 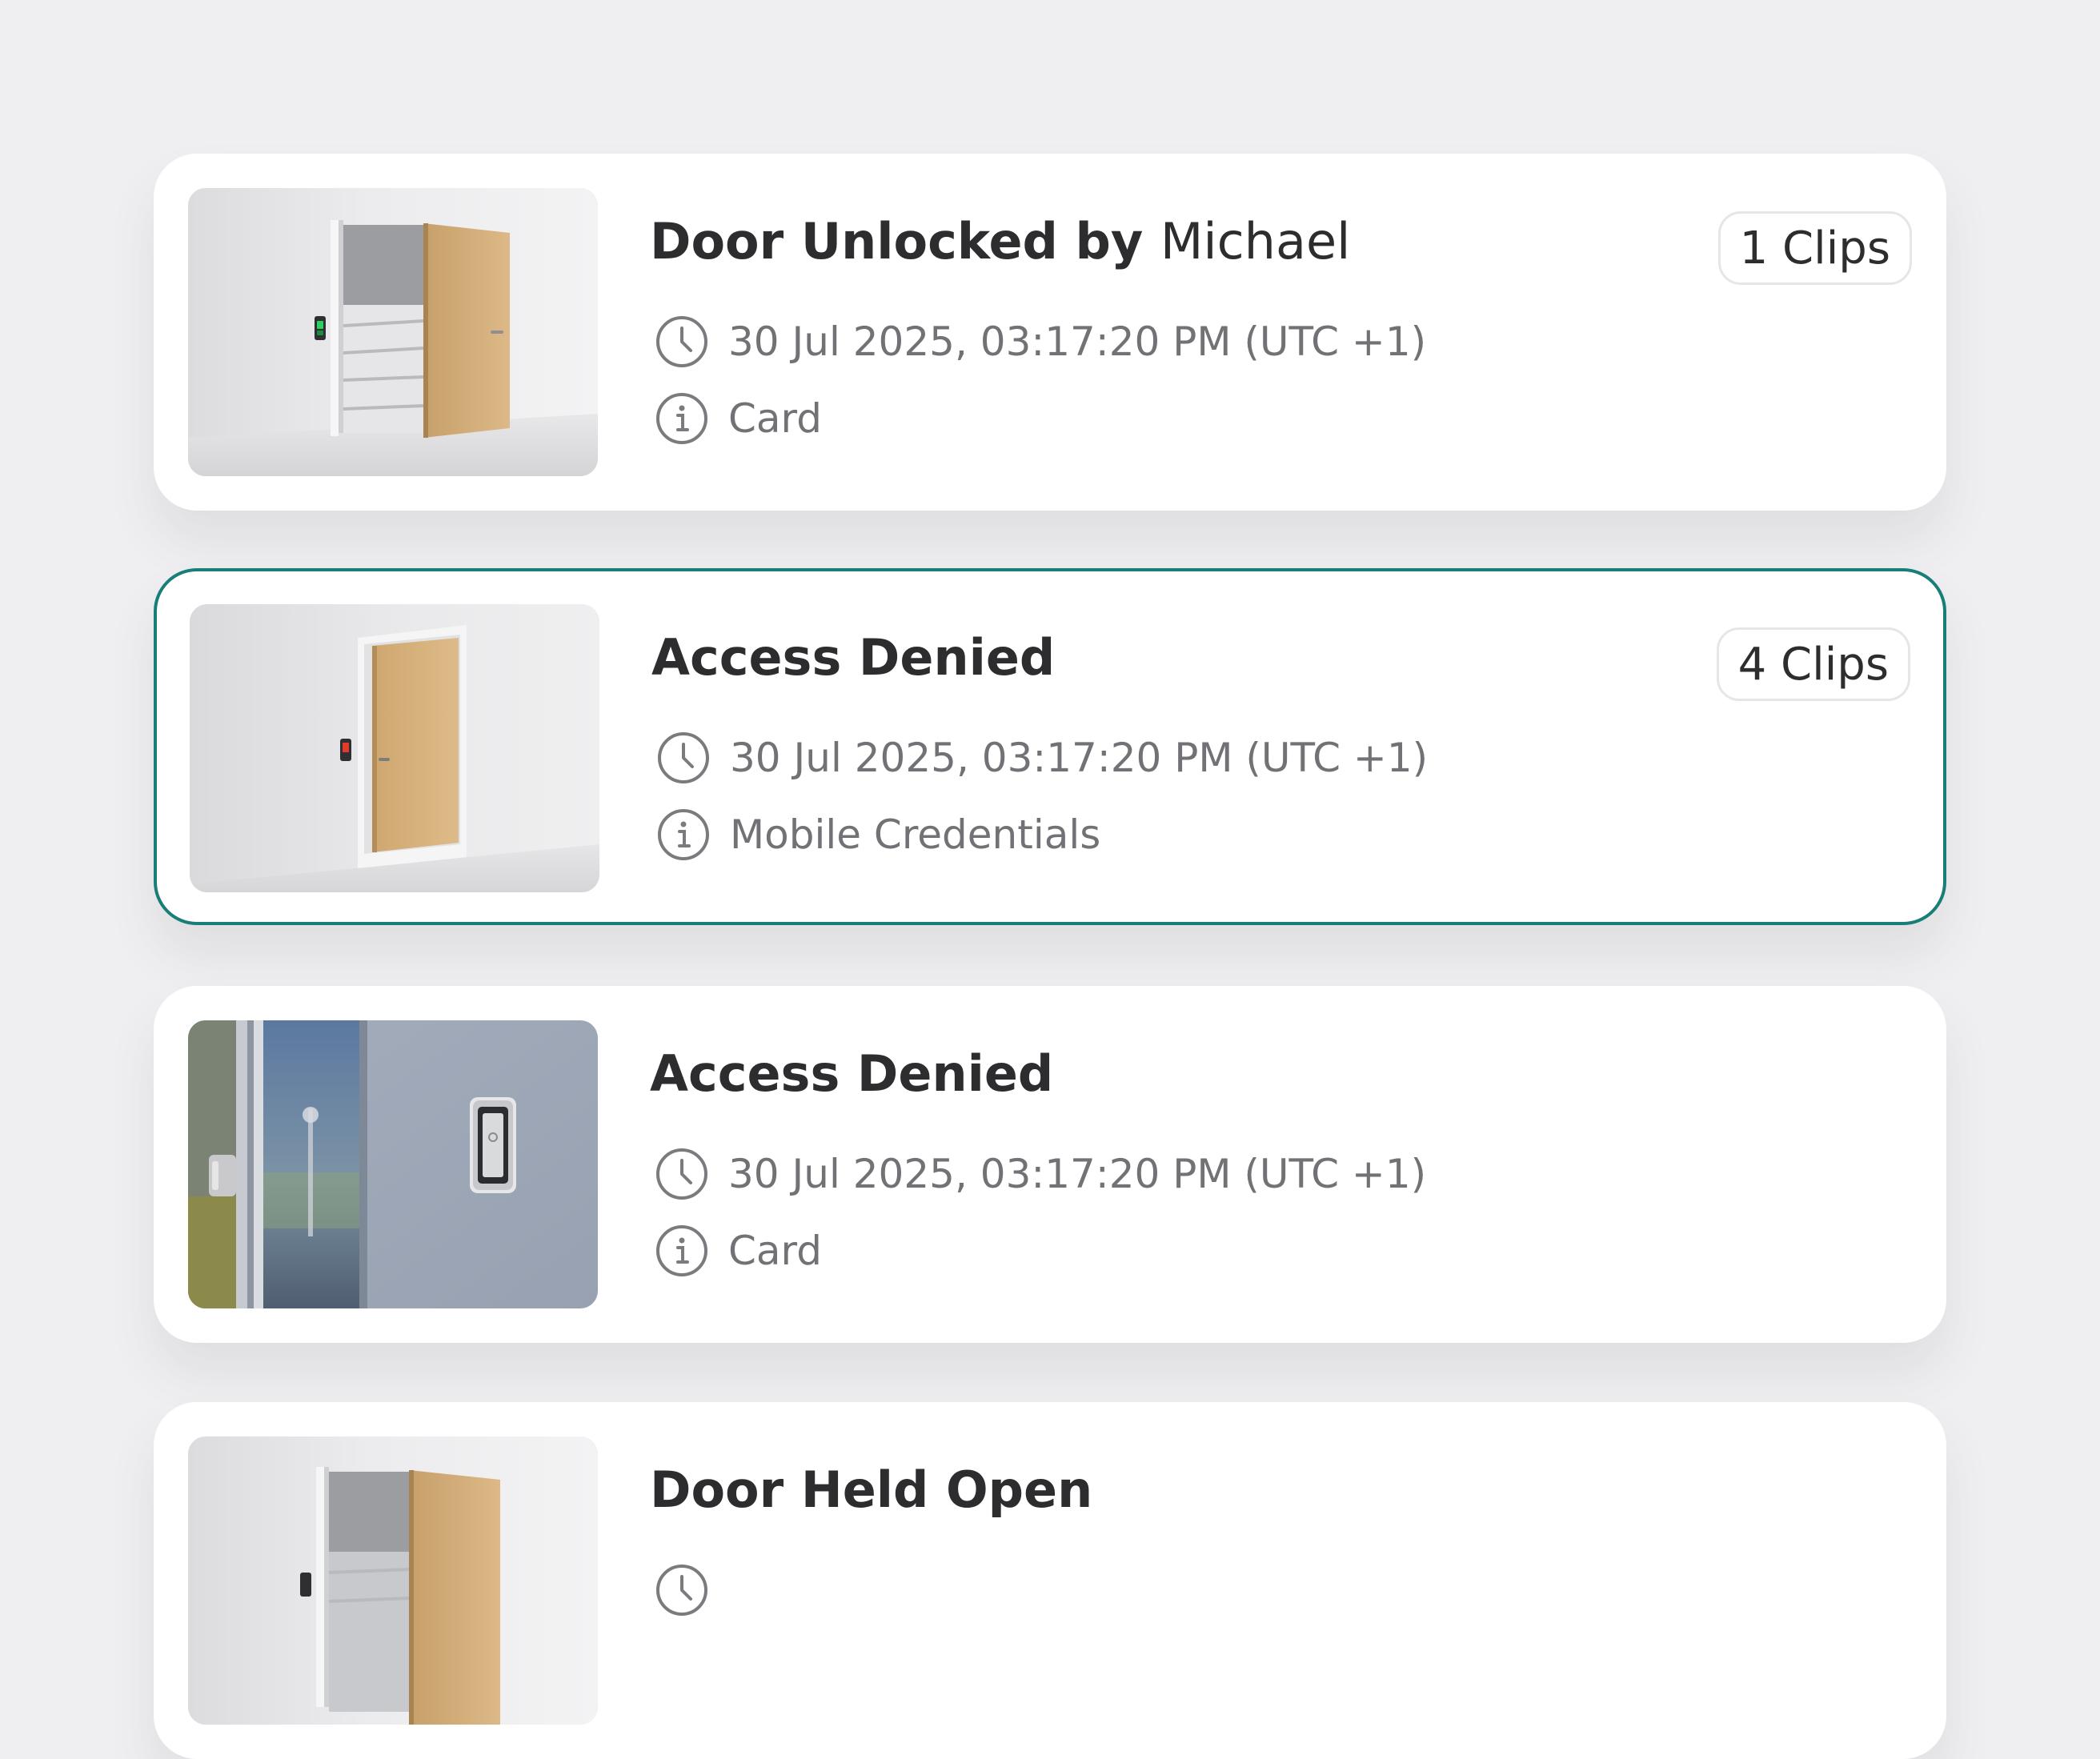 I want to click on clips-badge: 1 Clips, so click(x=1814, y=248).